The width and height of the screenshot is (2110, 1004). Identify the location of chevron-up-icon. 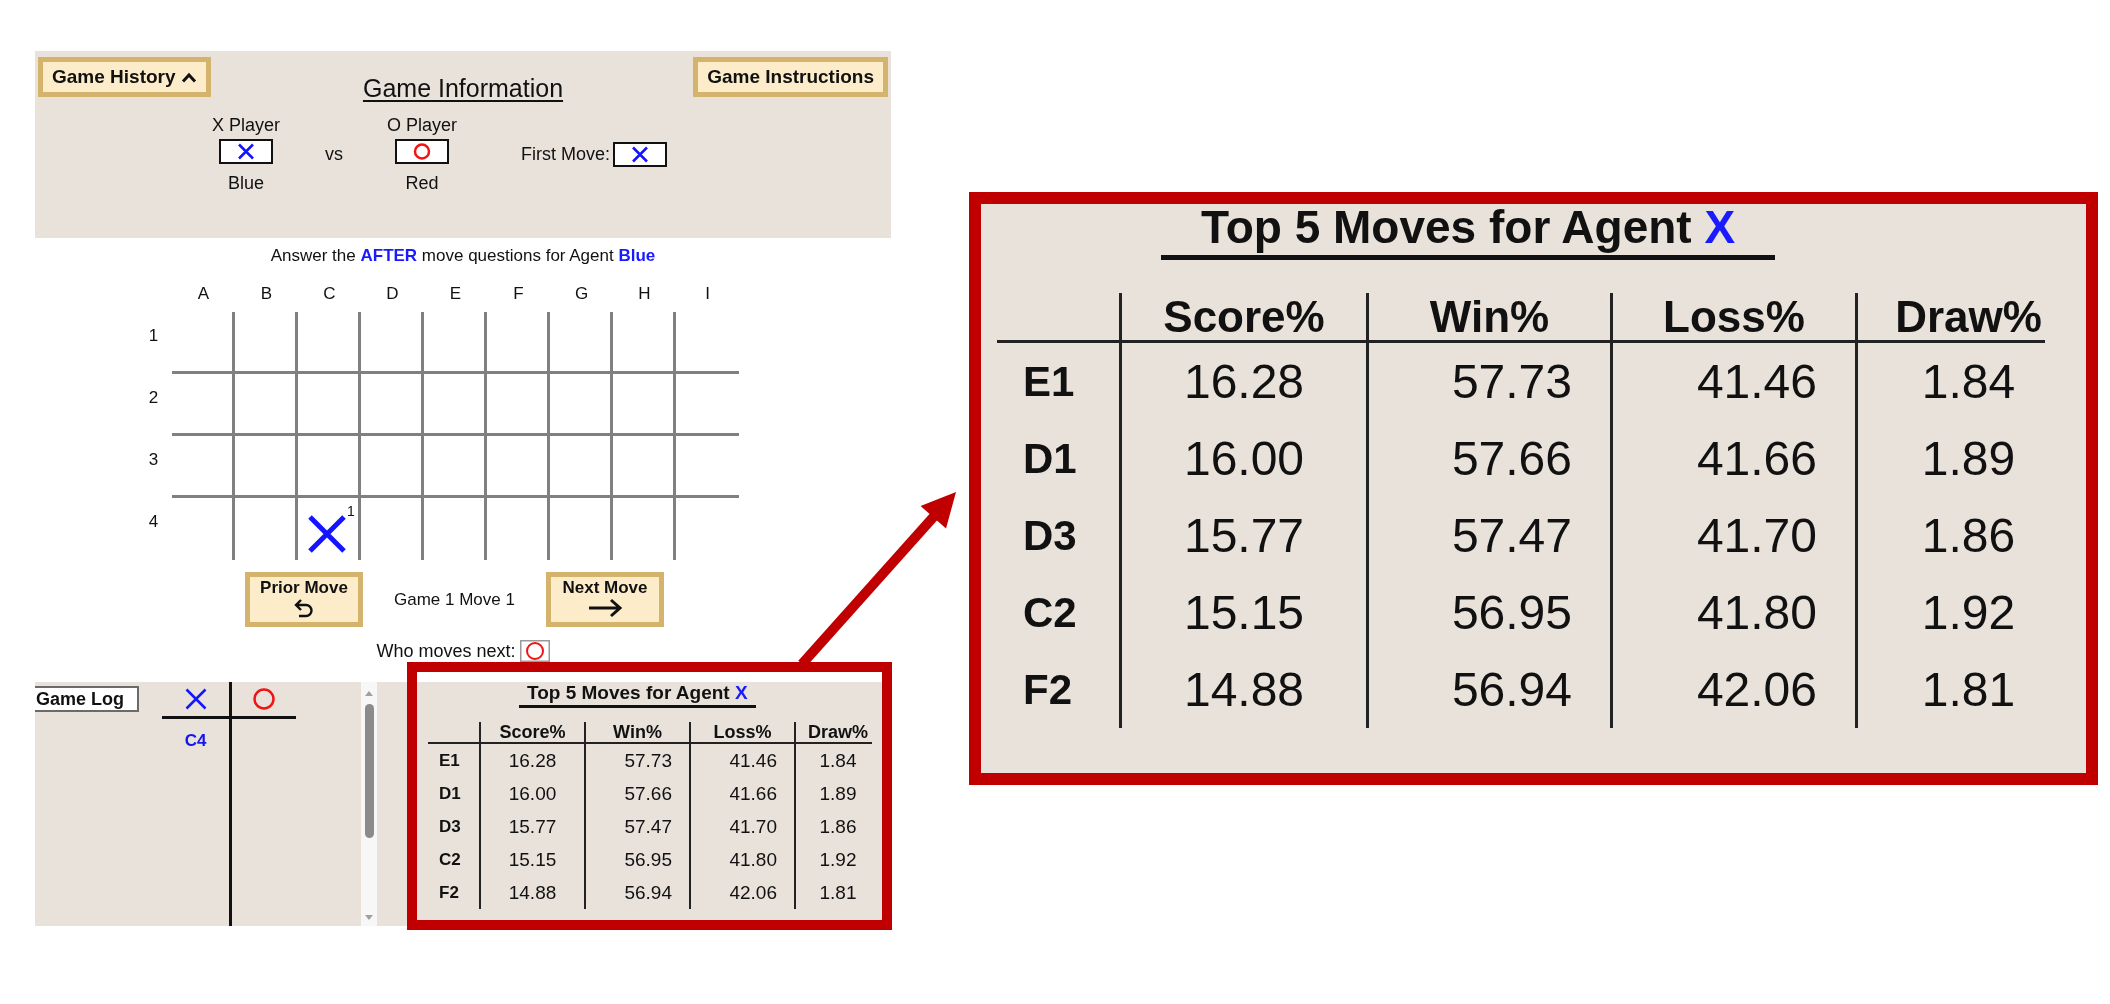
(188, 77).